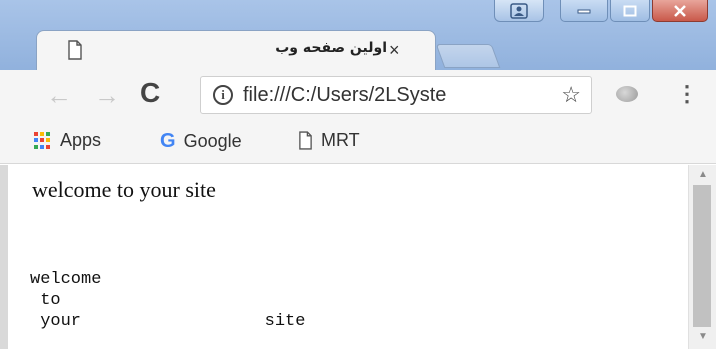 The height and width of the screenshot is (349, 716). I want to click on google-icon: G, so click(168, 141).